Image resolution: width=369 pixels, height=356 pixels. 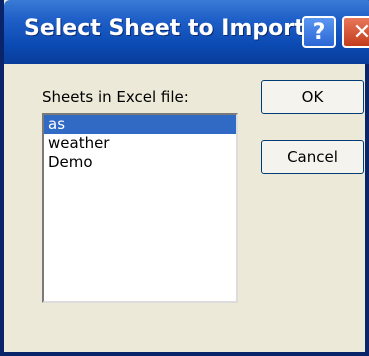 I want to click on help-icon: ?, so click(x=319, y=32).